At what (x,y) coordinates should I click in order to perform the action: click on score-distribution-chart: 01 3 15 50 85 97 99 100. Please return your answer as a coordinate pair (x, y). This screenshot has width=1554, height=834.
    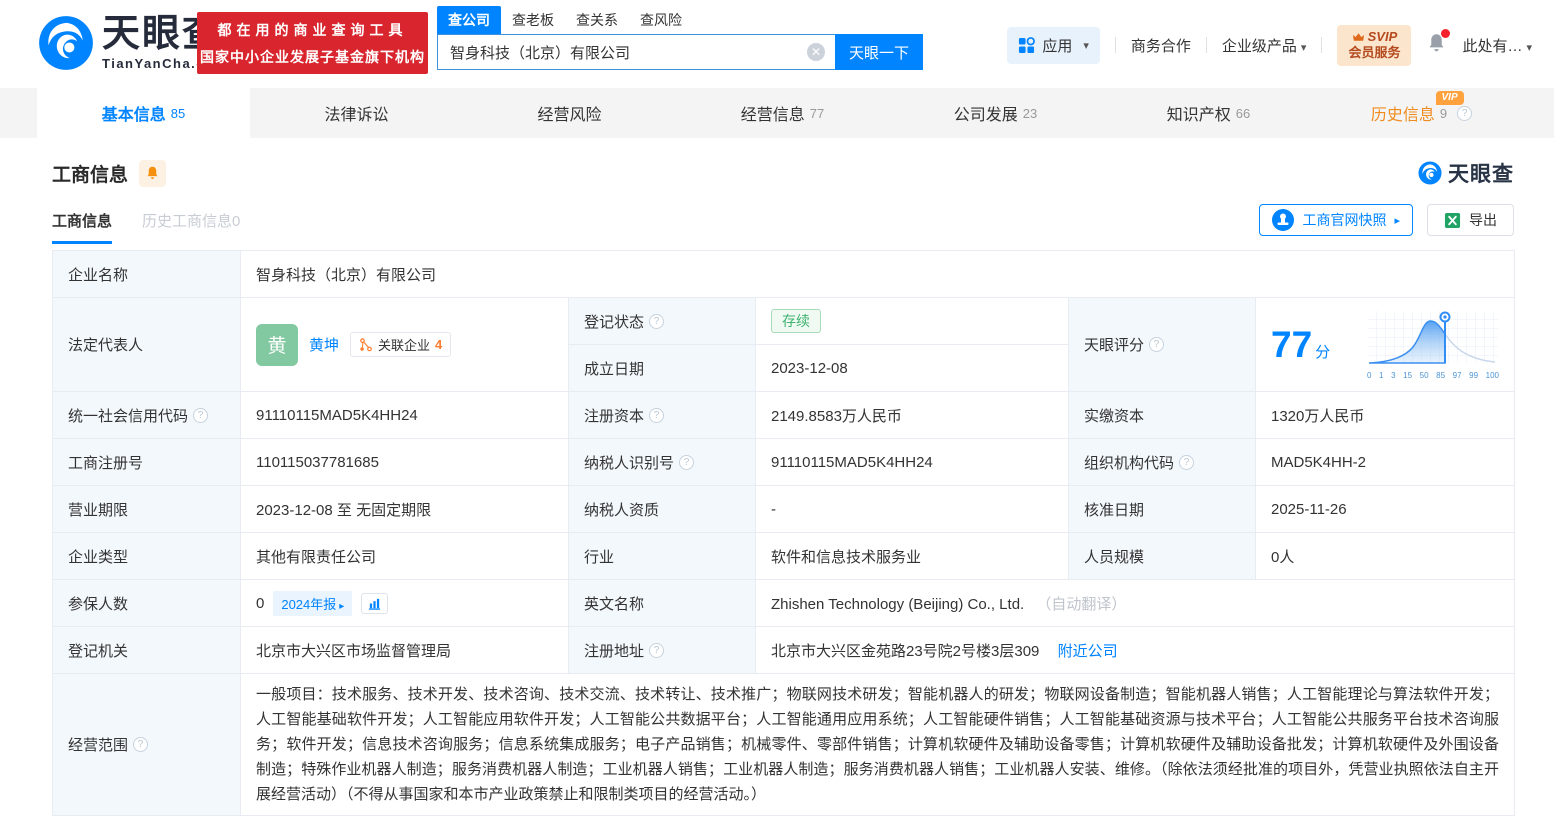
    Looking at the image, I should click on (1433, 345).